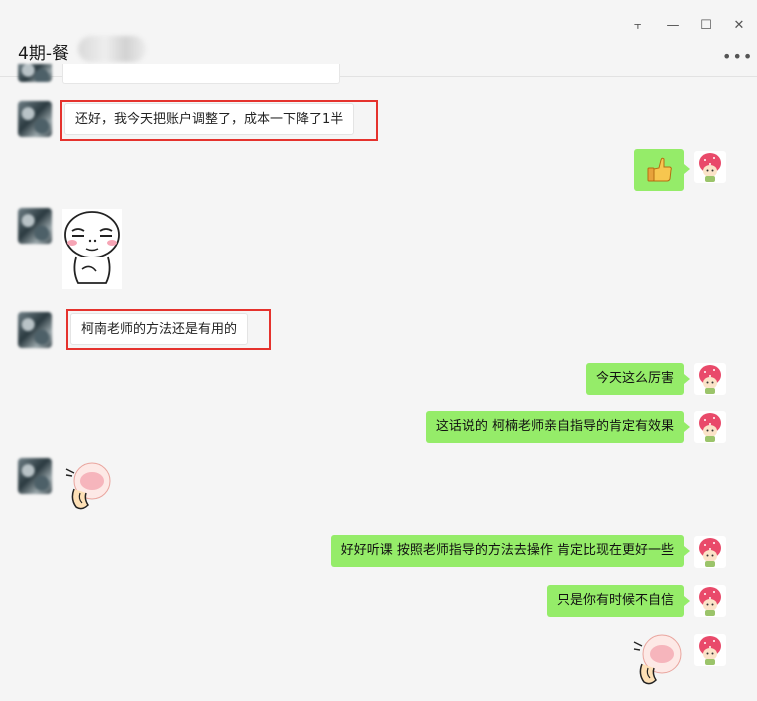 The width and height of the screenshot is (757, 701). Describe the element at coordinates (638, 26) in the screenshot. I see `pin-icon: ⫟` at that location.